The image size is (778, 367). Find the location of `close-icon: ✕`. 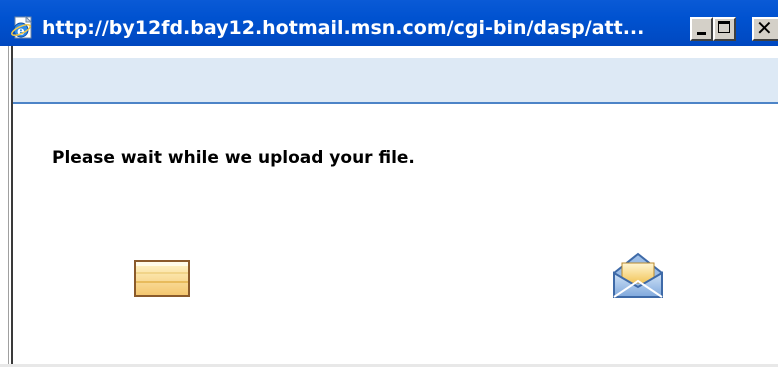

close-icon: ✕ is located at coordinates (764, 28).